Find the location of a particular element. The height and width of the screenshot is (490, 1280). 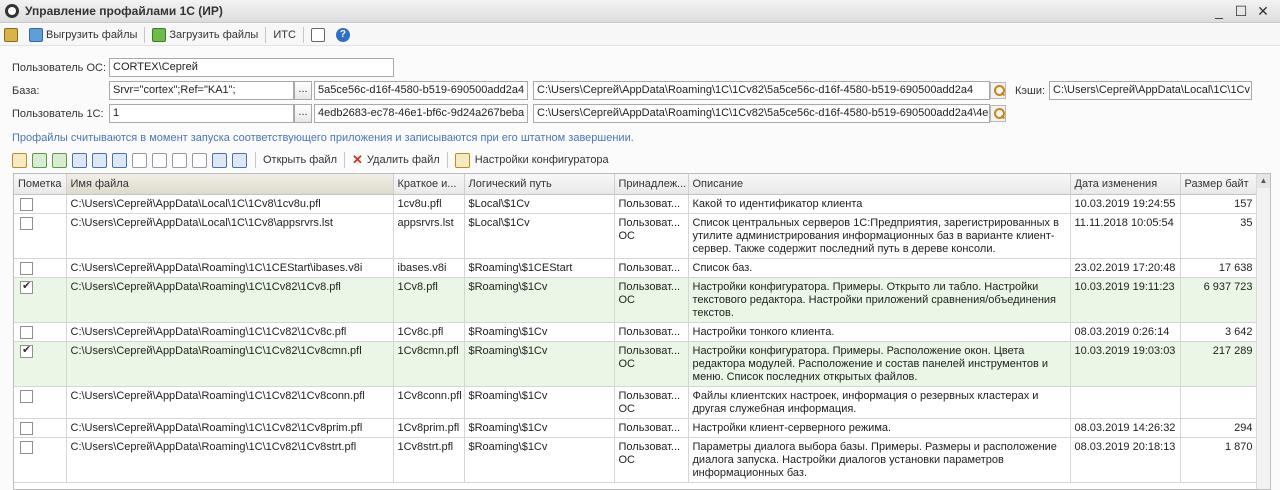

import-files-button: Загрузить файлы is located at coordinates (205, 35).